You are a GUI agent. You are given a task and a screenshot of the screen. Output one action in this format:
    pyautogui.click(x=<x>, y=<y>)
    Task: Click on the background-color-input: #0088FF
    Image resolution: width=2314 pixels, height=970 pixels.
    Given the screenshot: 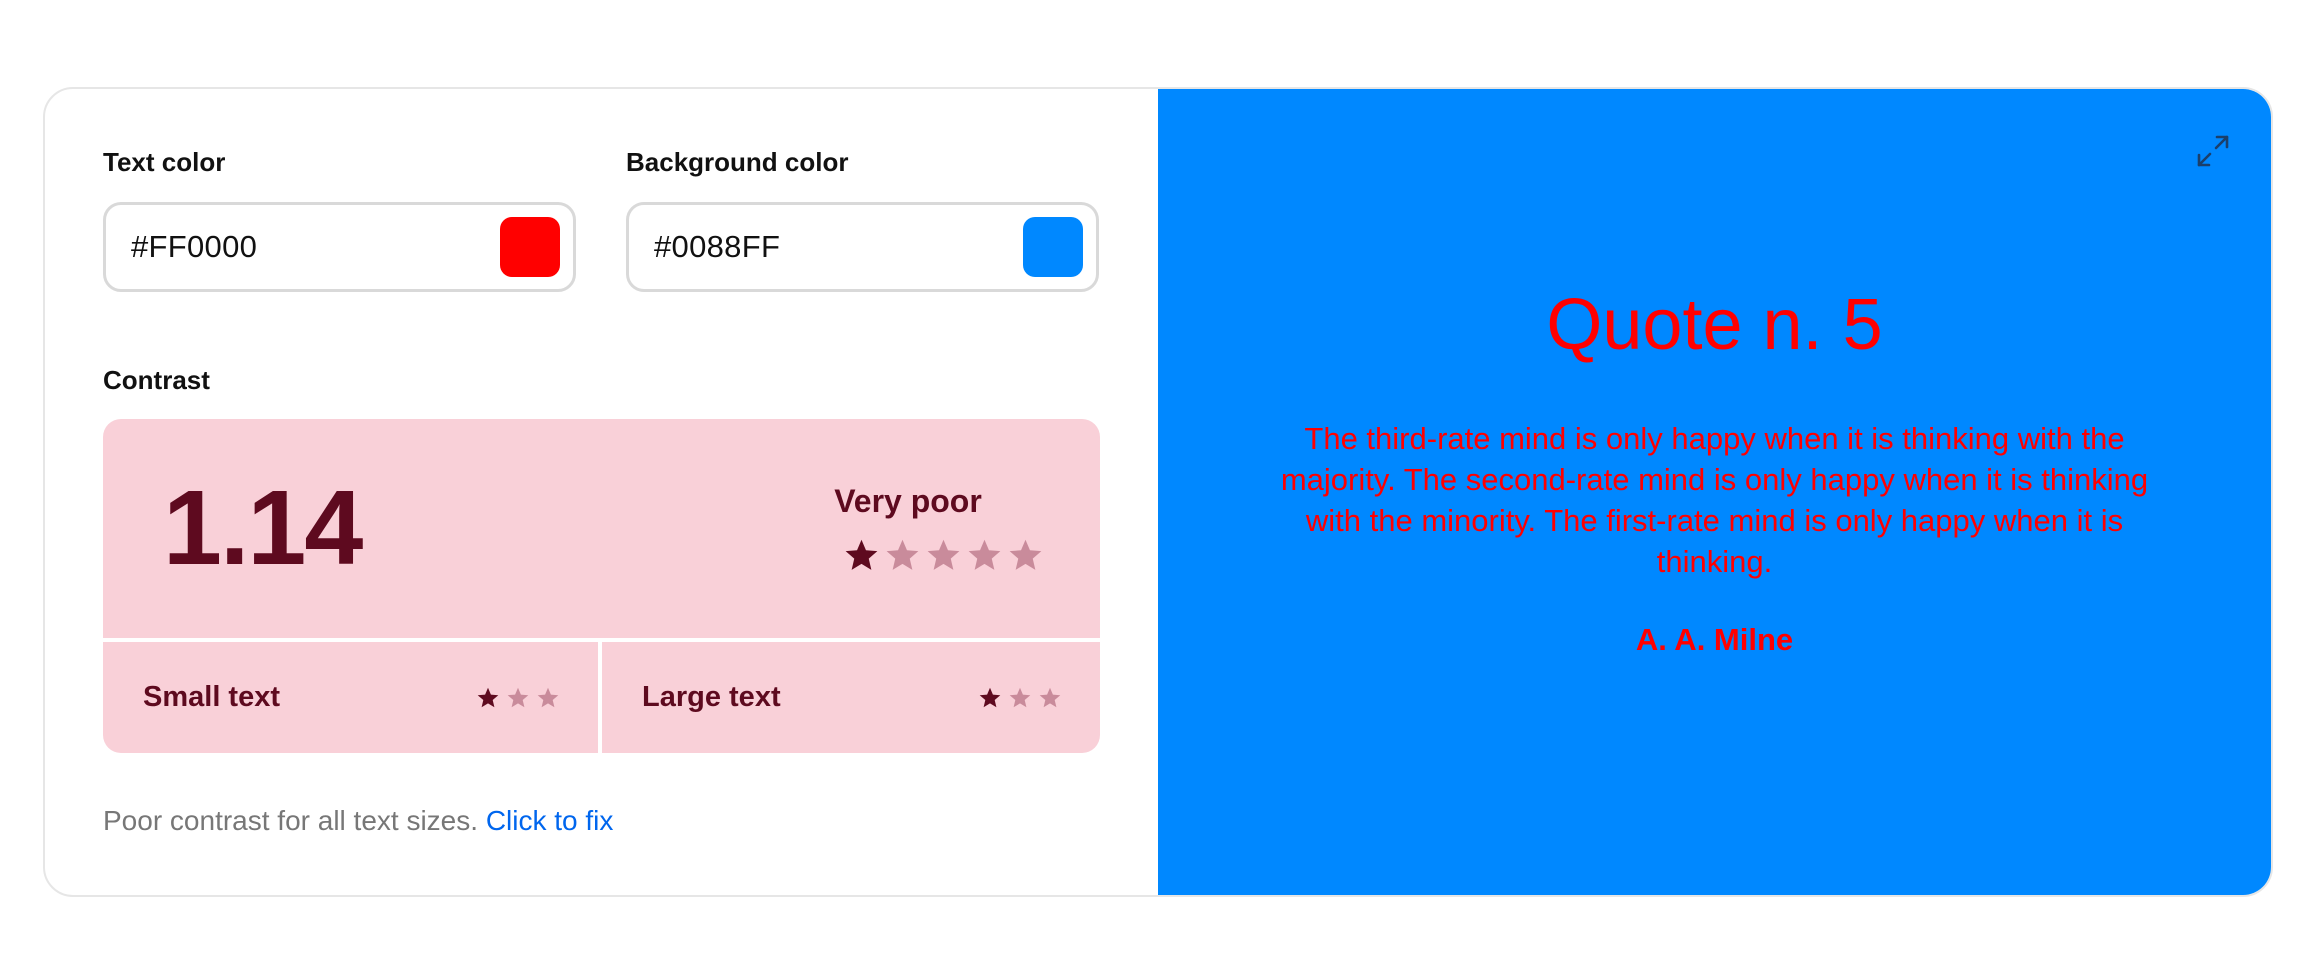 What is the action you would take?
    pyautogui.click(x=862, y=247)
    